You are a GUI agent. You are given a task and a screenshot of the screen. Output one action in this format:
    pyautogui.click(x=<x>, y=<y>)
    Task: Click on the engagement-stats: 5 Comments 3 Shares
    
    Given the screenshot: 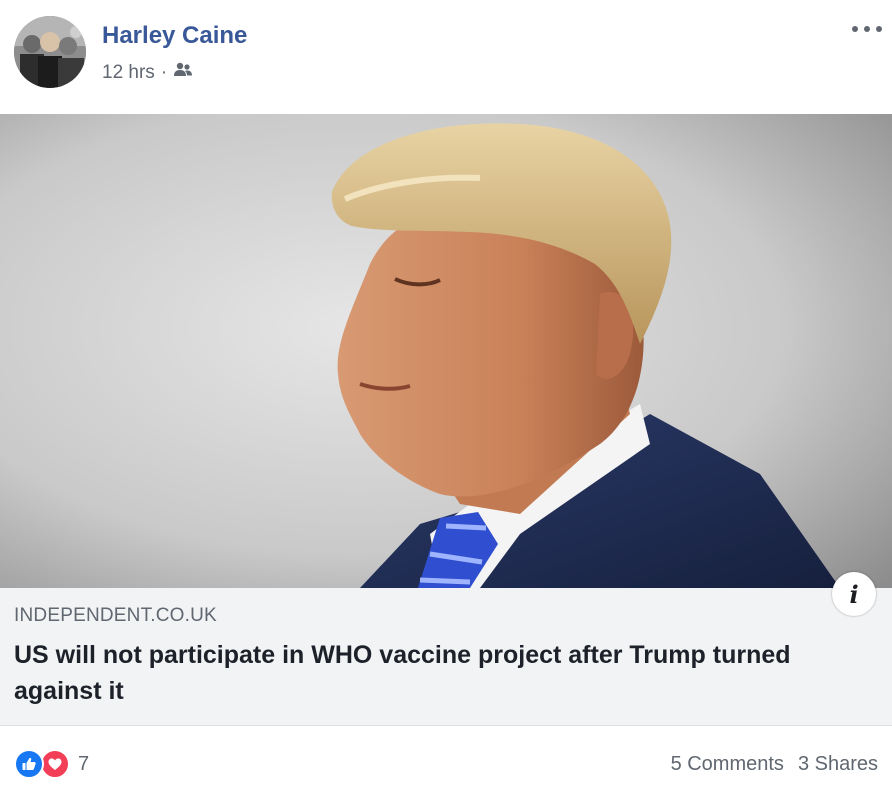 What is the action you would take?
    pyautogui.click(x=774, y=764)
    